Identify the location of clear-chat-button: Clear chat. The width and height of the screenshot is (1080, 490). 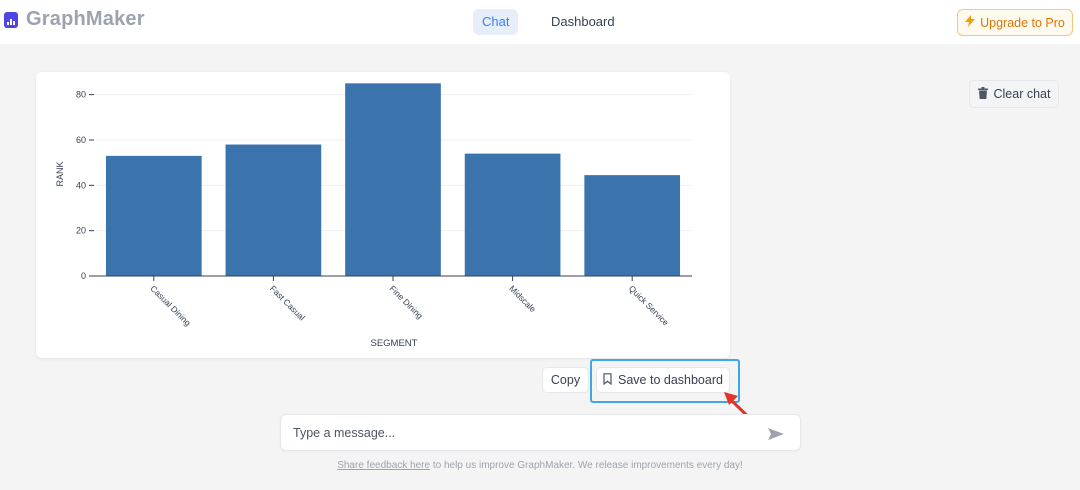
(1014, 94).